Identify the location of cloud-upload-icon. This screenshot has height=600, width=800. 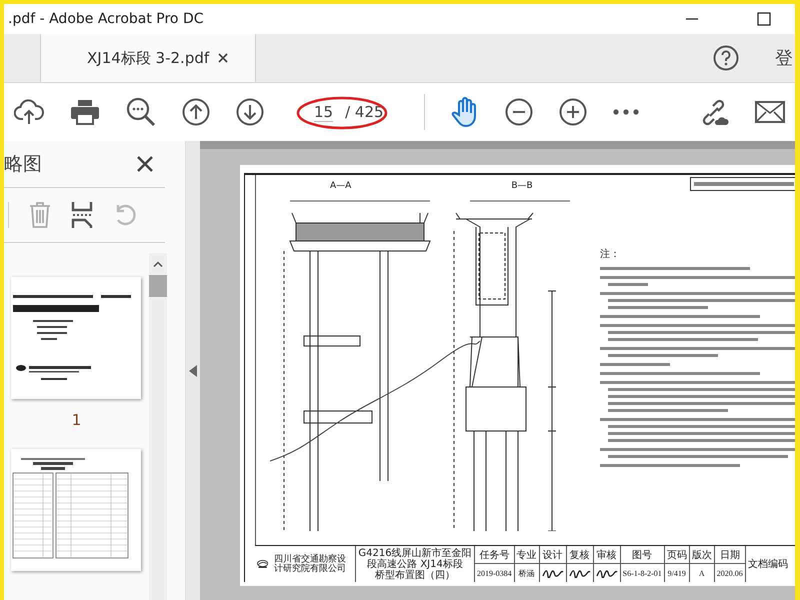
(29, 112).